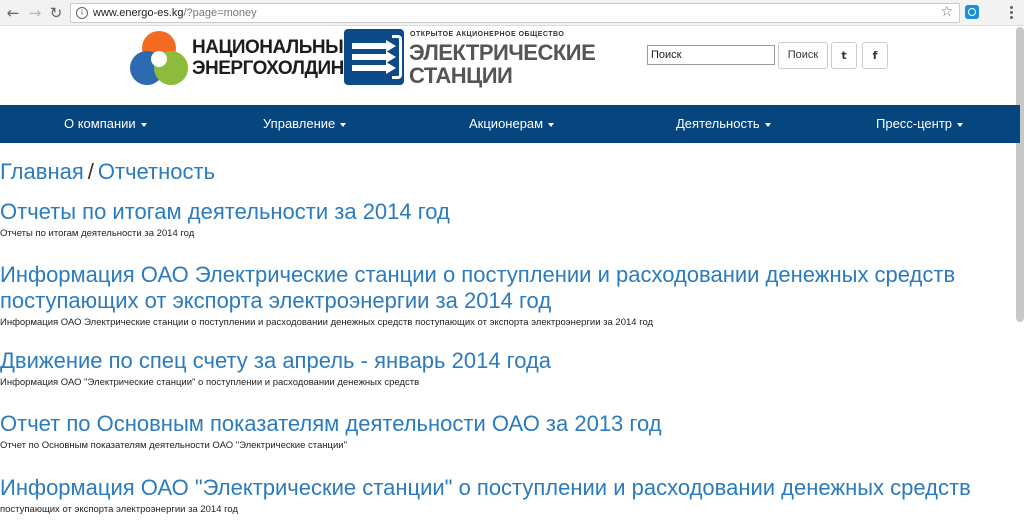  Describe the element at coordinates (56, 13) in the screenshot. I see `reload-icon: ↻` at that location.